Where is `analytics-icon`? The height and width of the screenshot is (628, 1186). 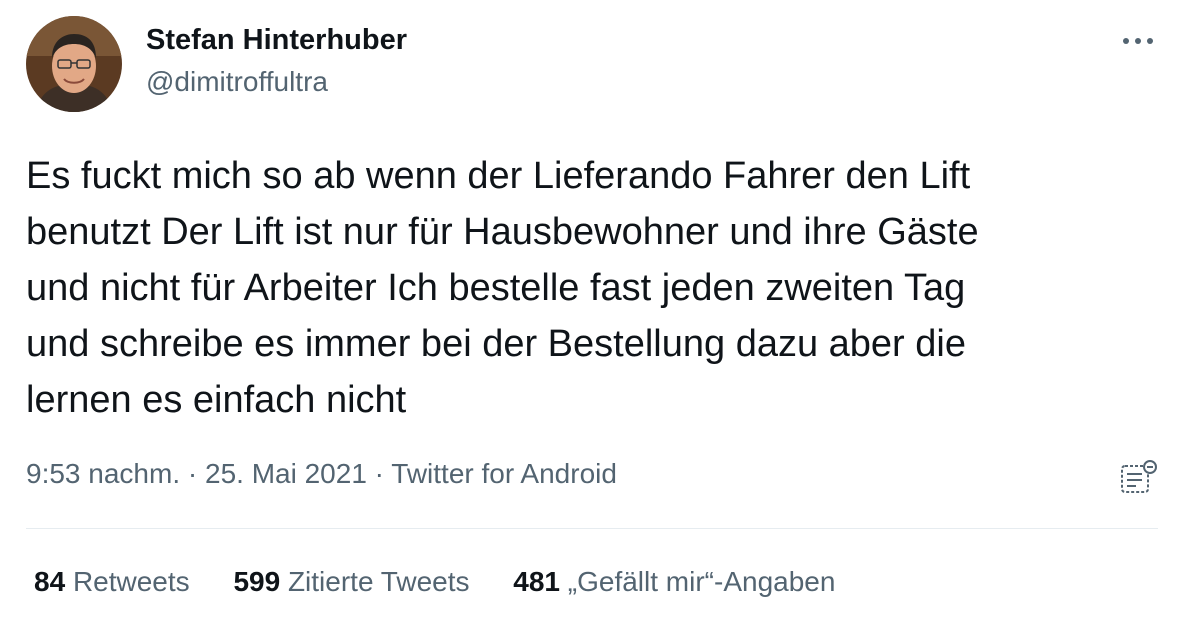
analytics-icon is located at coordinates (1139, 476).